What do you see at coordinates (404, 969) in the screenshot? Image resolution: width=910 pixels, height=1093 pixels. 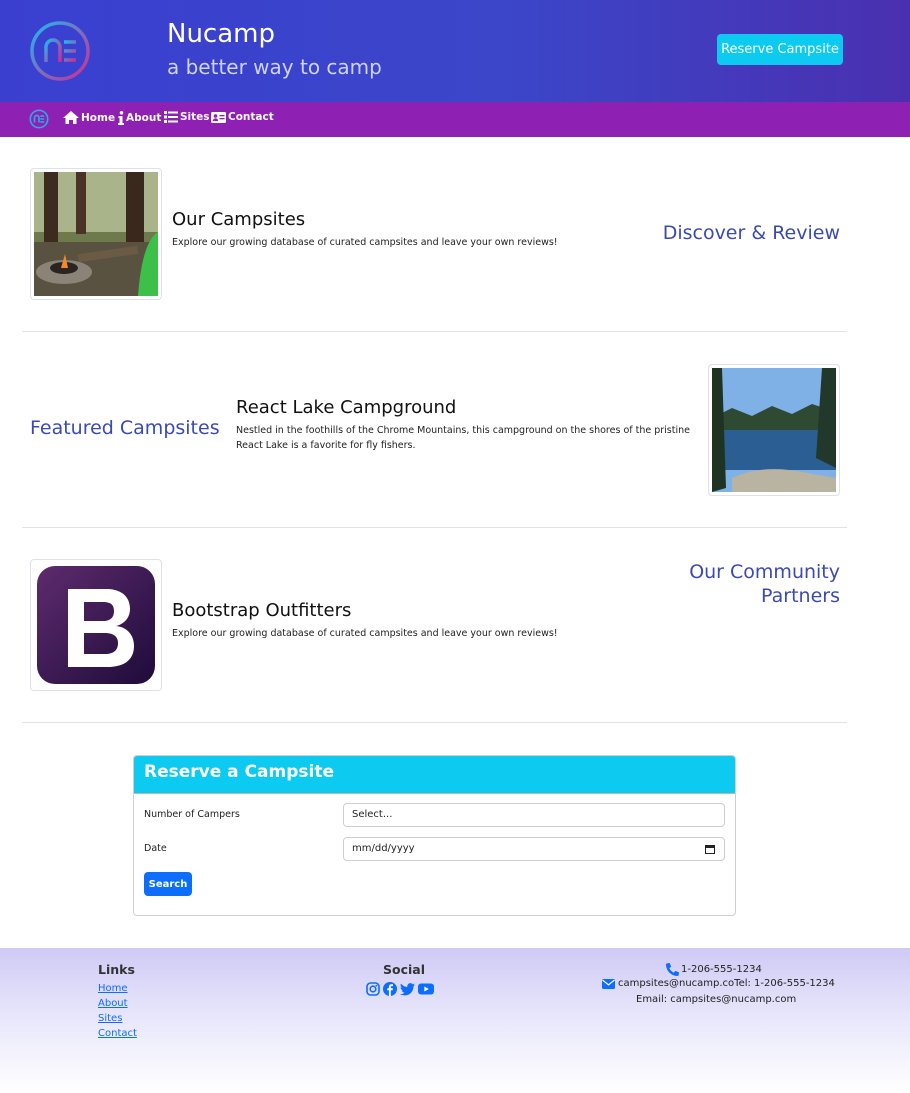 I see `social-heading: Social` at bounding box center [404, 969].